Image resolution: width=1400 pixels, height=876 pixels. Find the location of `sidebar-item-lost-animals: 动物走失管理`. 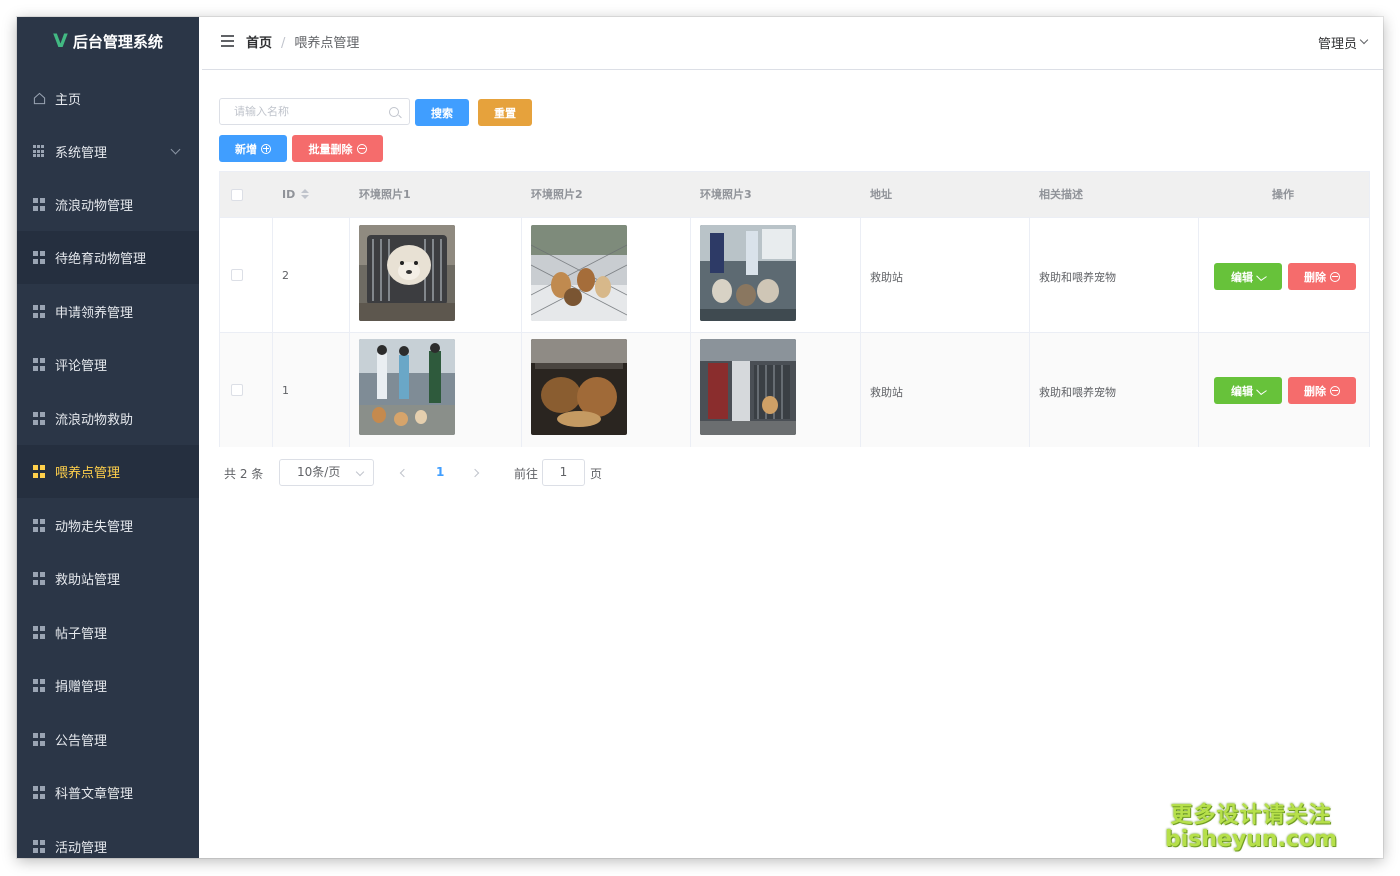

sidebar-item-lost-animals: 动物走失管理 is located at coordinates (108, 525).